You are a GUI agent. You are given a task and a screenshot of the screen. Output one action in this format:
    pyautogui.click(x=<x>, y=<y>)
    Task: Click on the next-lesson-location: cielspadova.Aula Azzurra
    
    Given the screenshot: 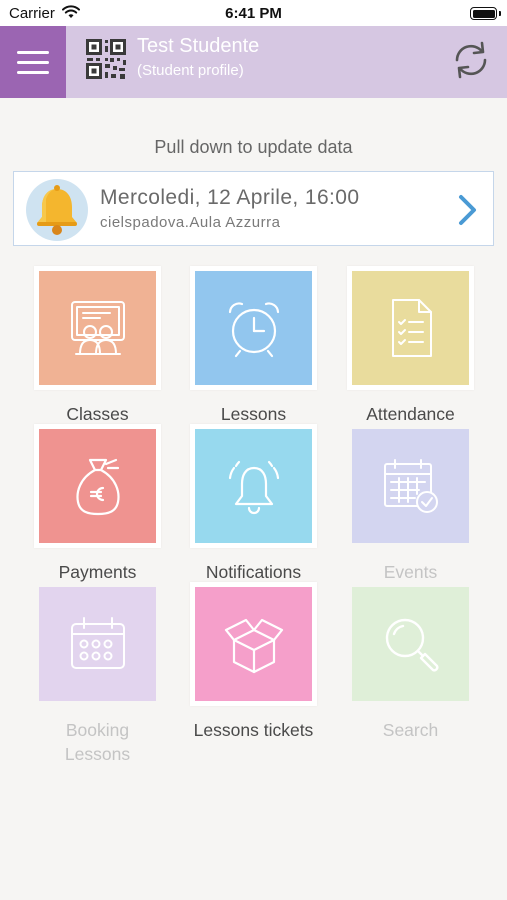 What is the action you would take?
    pyautogui.click(x=190, y=222)
    